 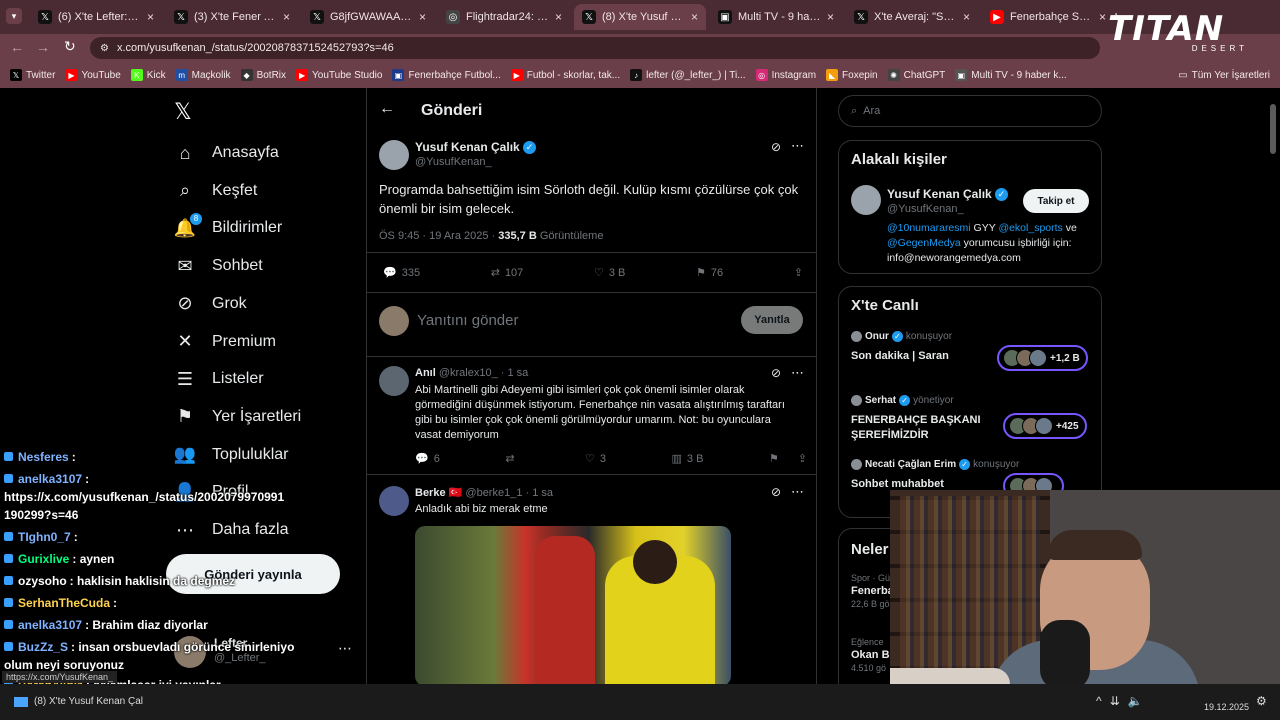 What do you see at coordinates (226, 153) in the screenshot?
I see `nav-item-home: ⌂ Anasayfa` at bounding box center [226, 153].